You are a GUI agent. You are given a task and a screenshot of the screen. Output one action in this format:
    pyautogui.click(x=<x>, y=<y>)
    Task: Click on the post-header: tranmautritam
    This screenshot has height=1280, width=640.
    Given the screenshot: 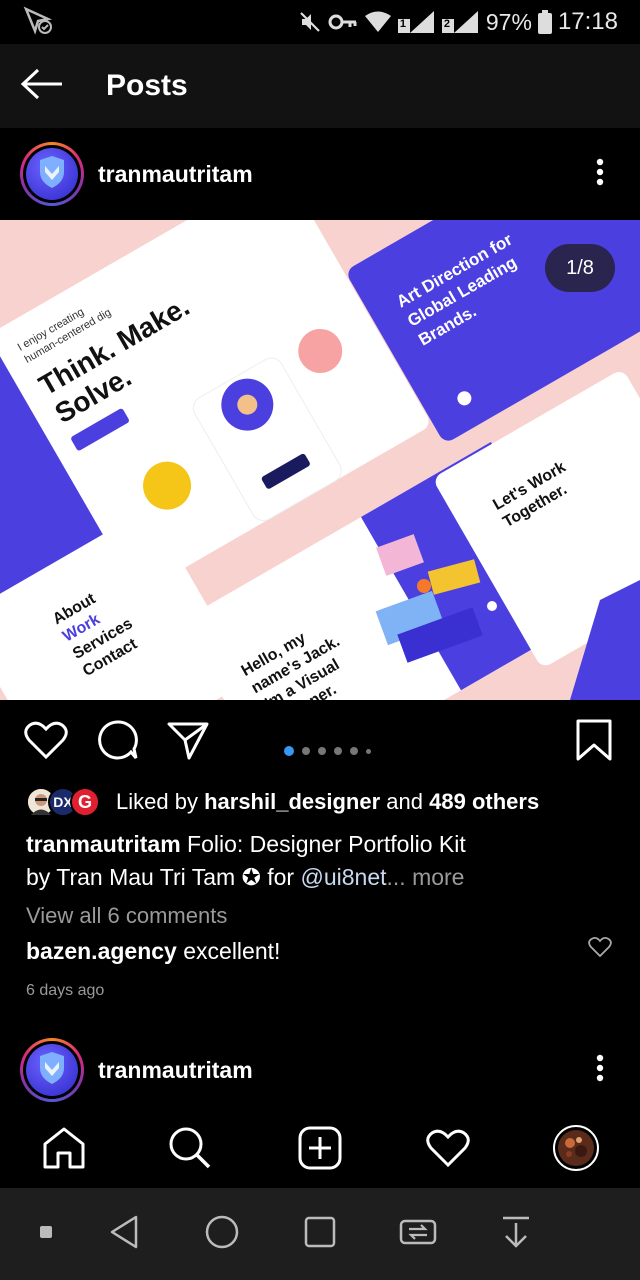 What is the action you would take?
    pyautogui.click(x=320, y=174)
    